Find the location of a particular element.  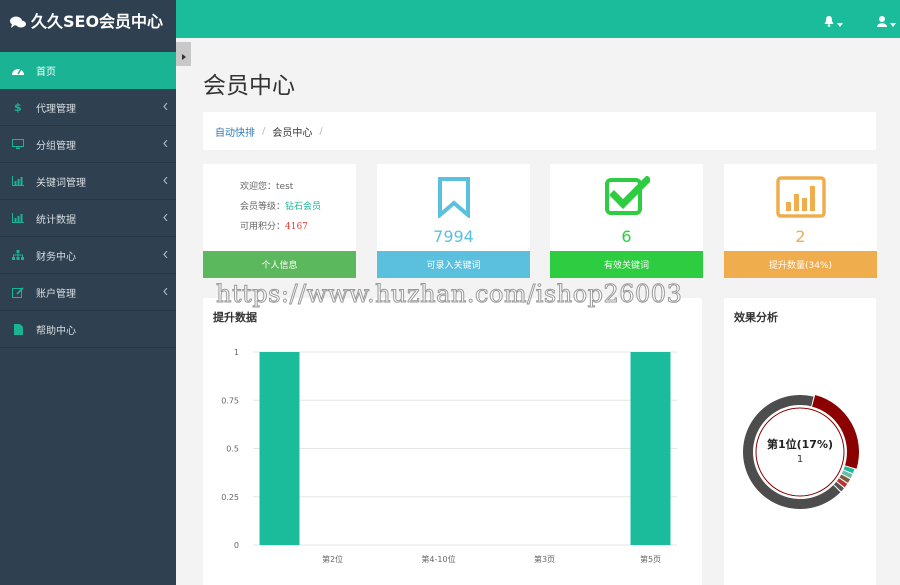

dollar-icon: $ is located at coordinates (18, 107).